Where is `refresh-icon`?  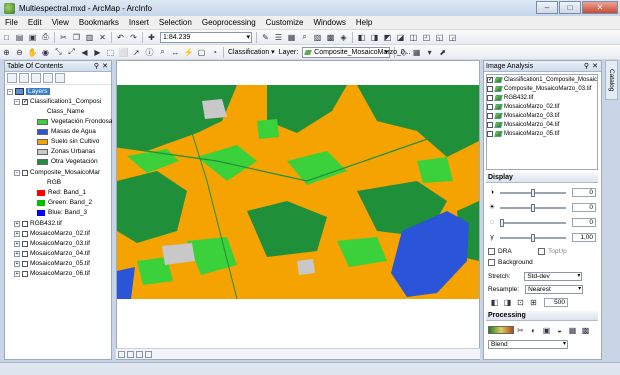 refresh-icon is located at coordinates (139, 354).